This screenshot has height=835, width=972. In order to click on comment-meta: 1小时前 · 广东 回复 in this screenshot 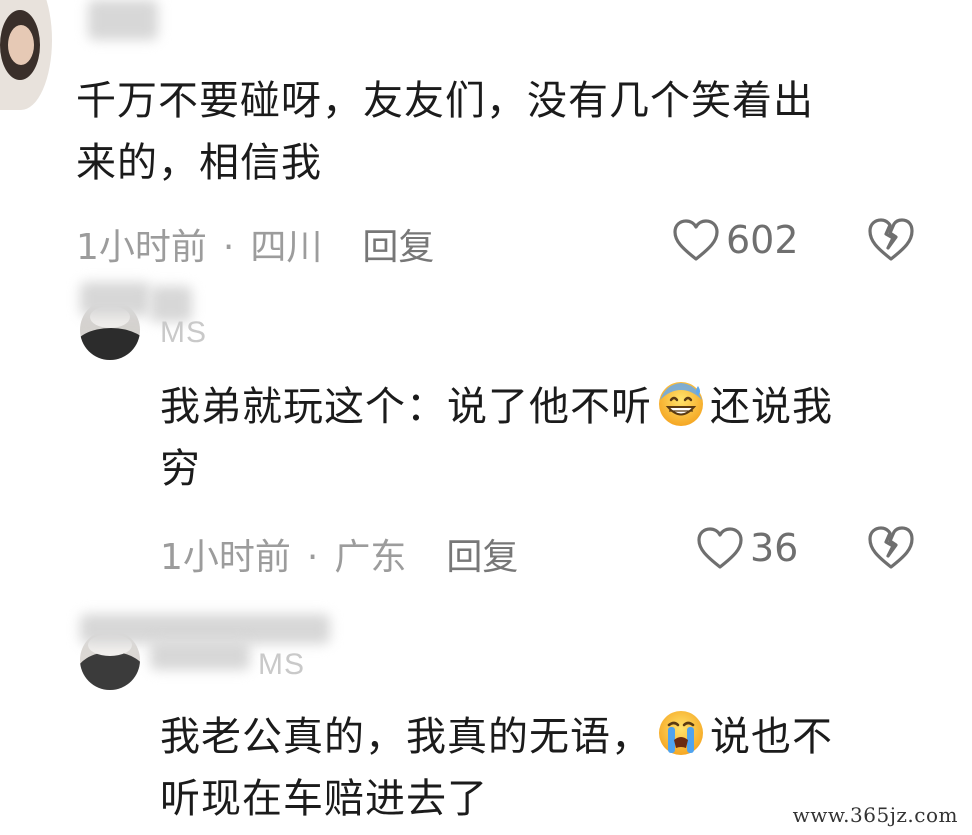, I will do `click(339, 554)`.